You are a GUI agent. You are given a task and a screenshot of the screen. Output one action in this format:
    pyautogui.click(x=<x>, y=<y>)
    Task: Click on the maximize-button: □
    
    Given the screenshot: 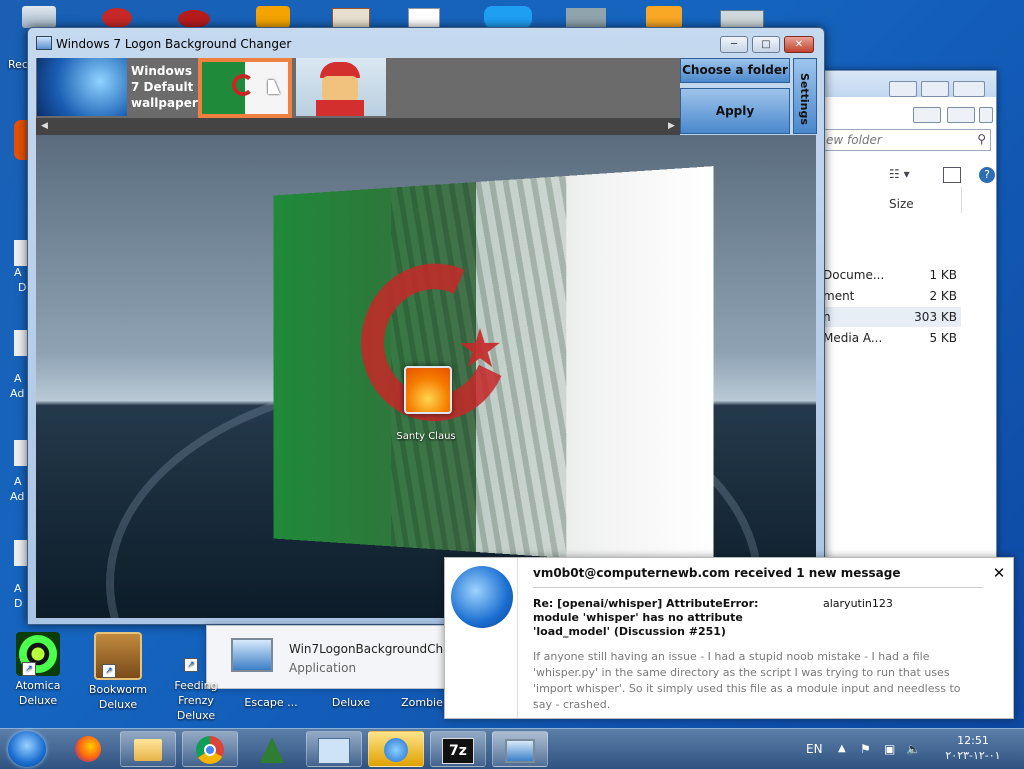 What is the action you would take?
    pyautogui.click(x=766, y=44)
    